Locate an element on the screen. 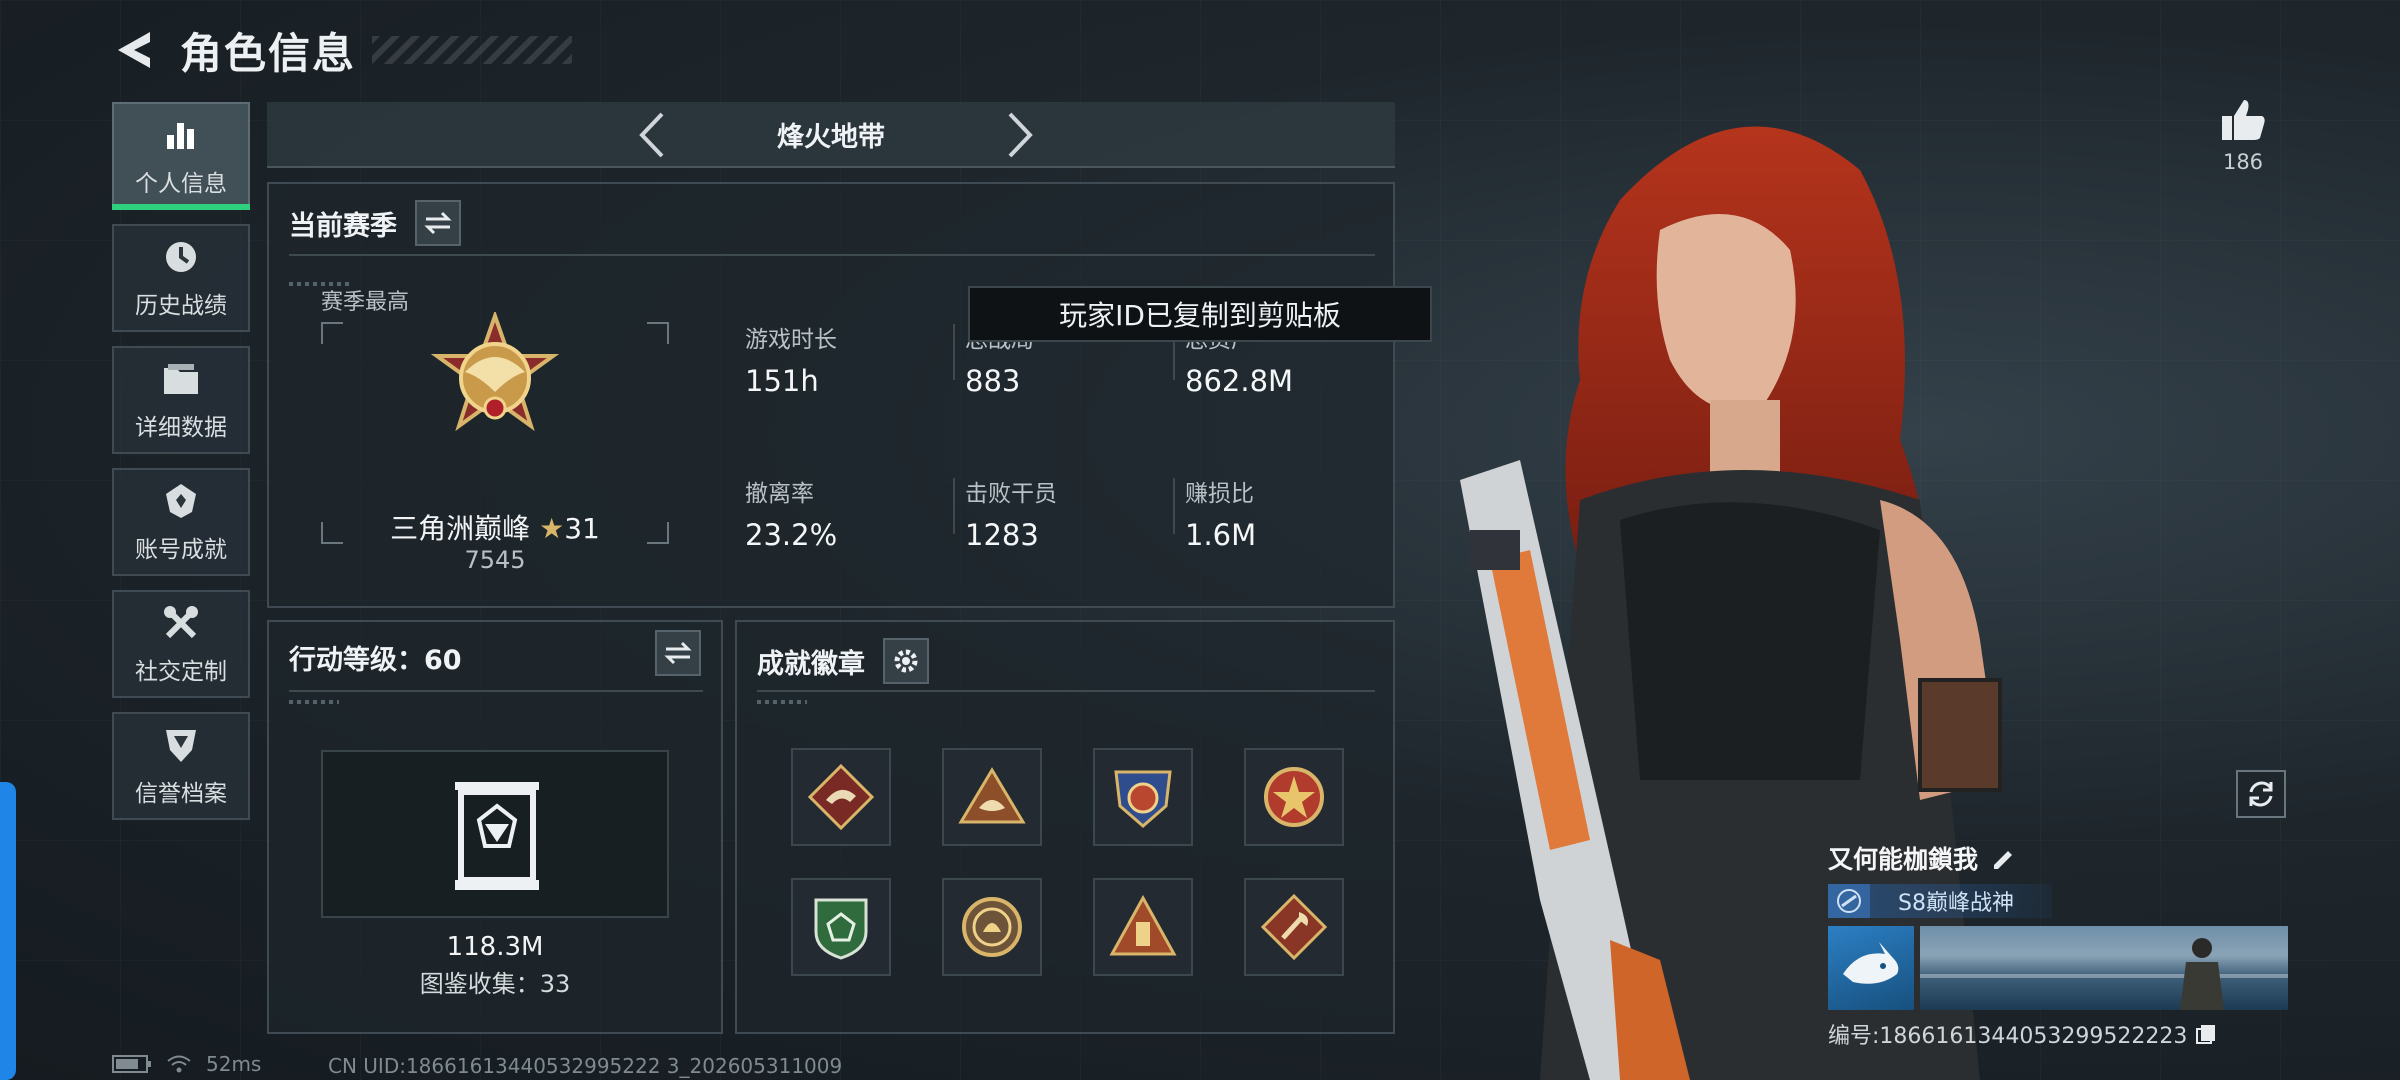 The height and width of the screenshot is (1080, 2400). player-id-row: 编号:1866161344053299522223 is located at coordinates (2058, 1034).